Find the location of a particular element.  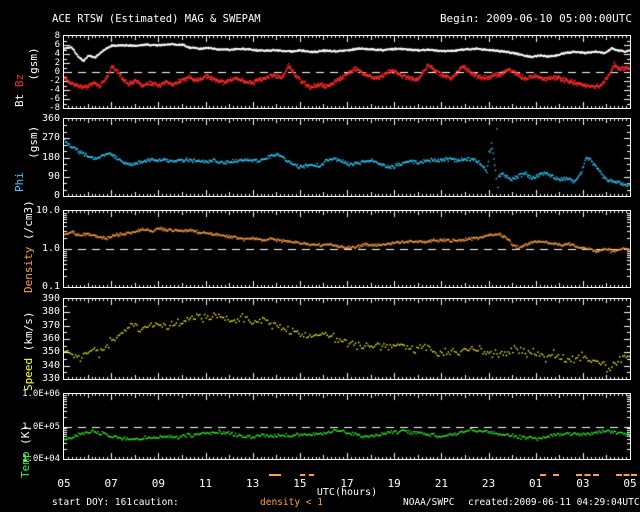

panel-speed-canvas is located at coordinates (347, 339).